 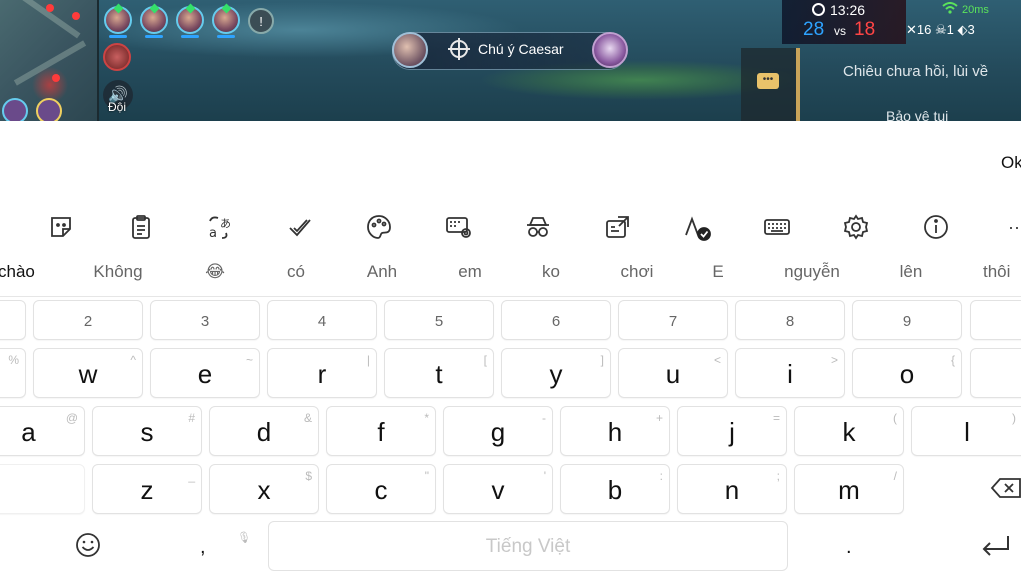 What do you see at coordinates (49, 109) in the screenshot?
I see `player-marker` at bounding box center [49, 109].